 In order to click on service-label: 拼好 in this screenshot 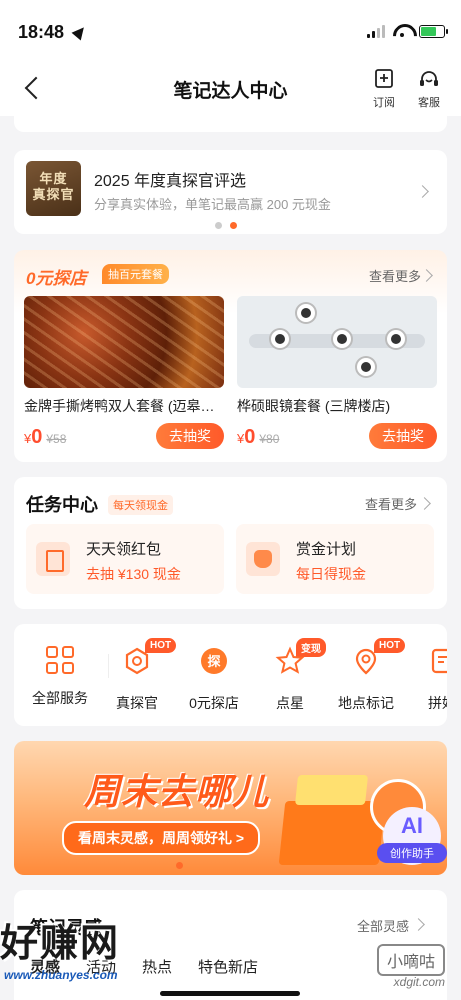, I will do `click(437, 703)`.